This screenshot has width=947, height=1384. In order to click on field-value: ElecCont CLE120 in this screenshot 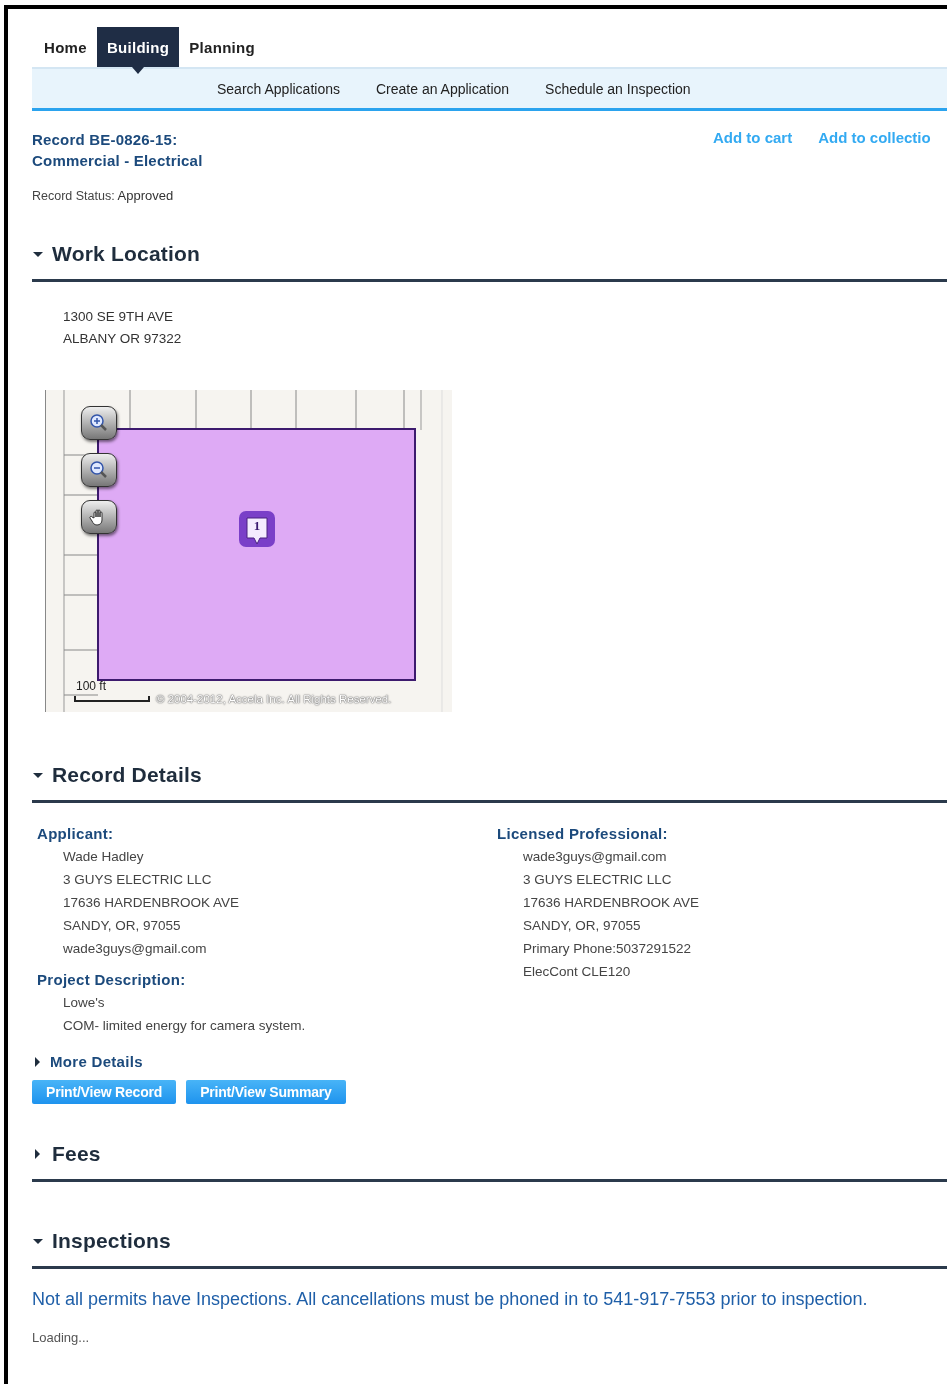, I will do `click(577, 972)`.